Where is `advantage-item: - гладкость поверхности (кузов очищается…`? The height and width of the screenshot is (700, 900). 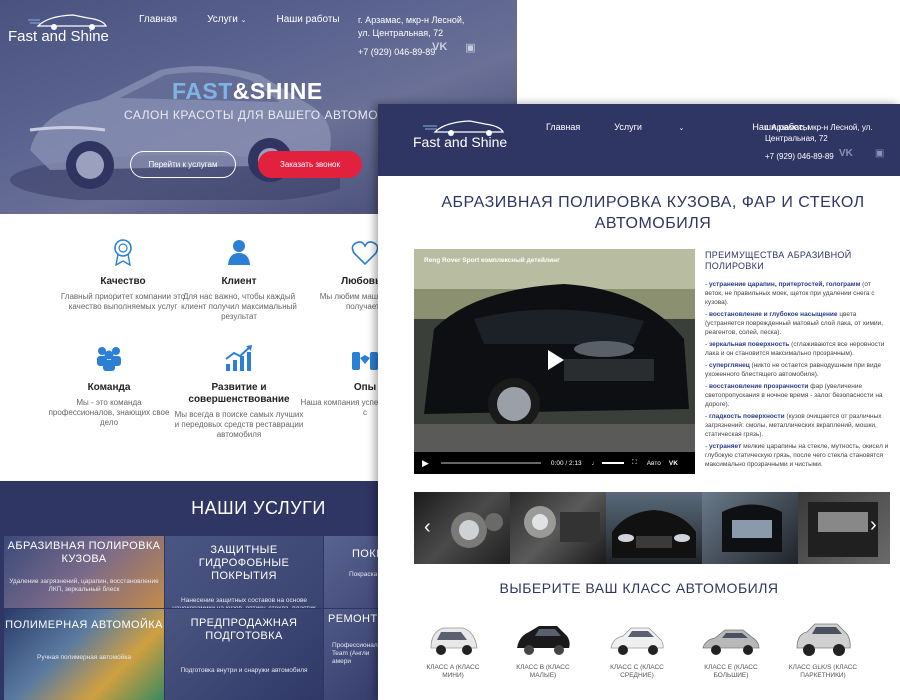 advantage-item: - гладкость поверхности (кузов очищается… is located at coordinates (793, 425).